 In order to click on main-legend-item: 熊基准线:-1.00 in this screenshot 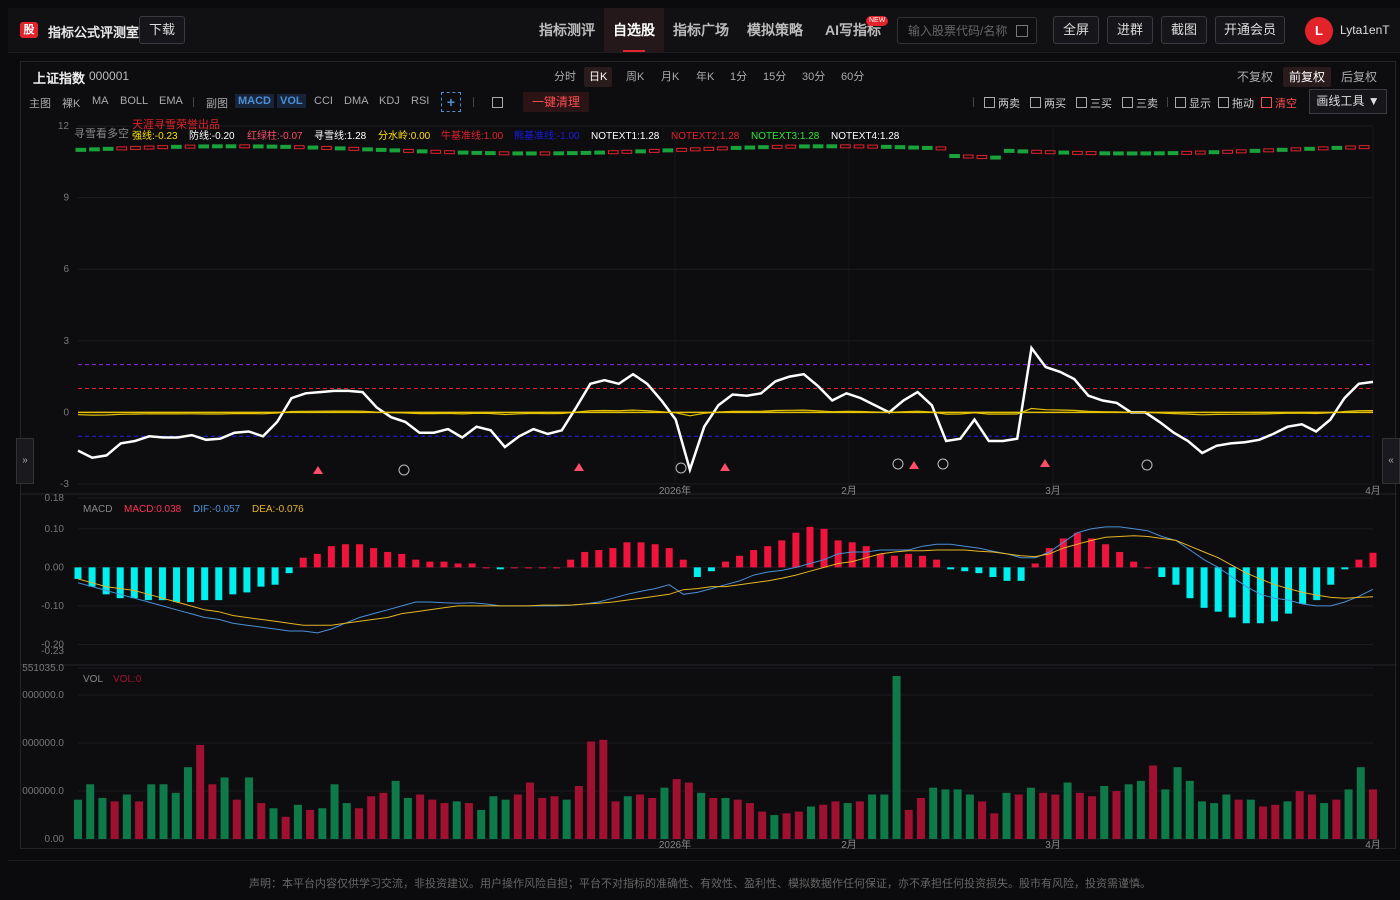, I will do `click(547, 135)`.